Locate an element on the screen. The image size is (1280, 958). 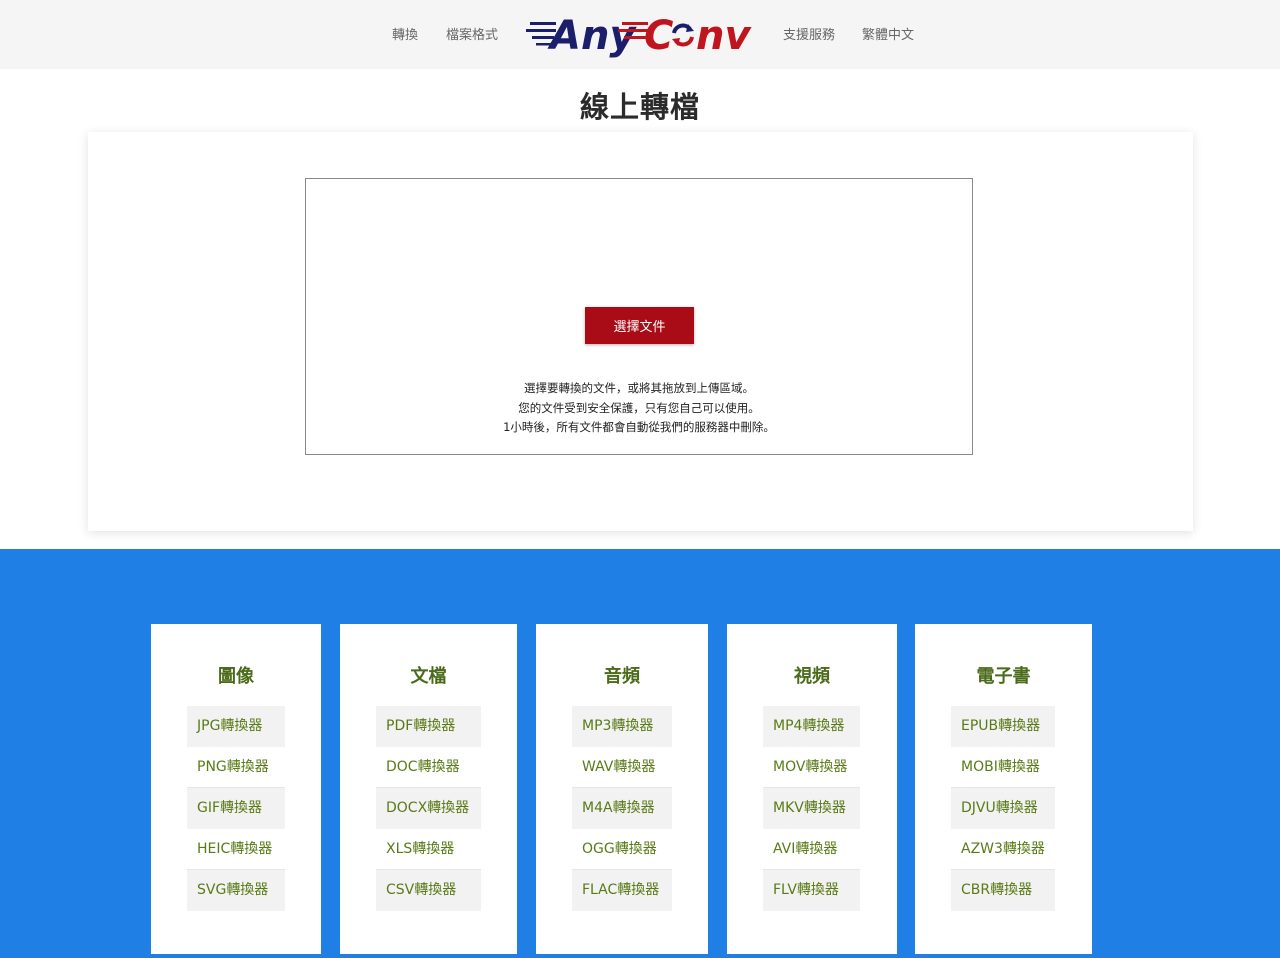
converter-link: FLV轉換器 is located at coordinates (811, 890).